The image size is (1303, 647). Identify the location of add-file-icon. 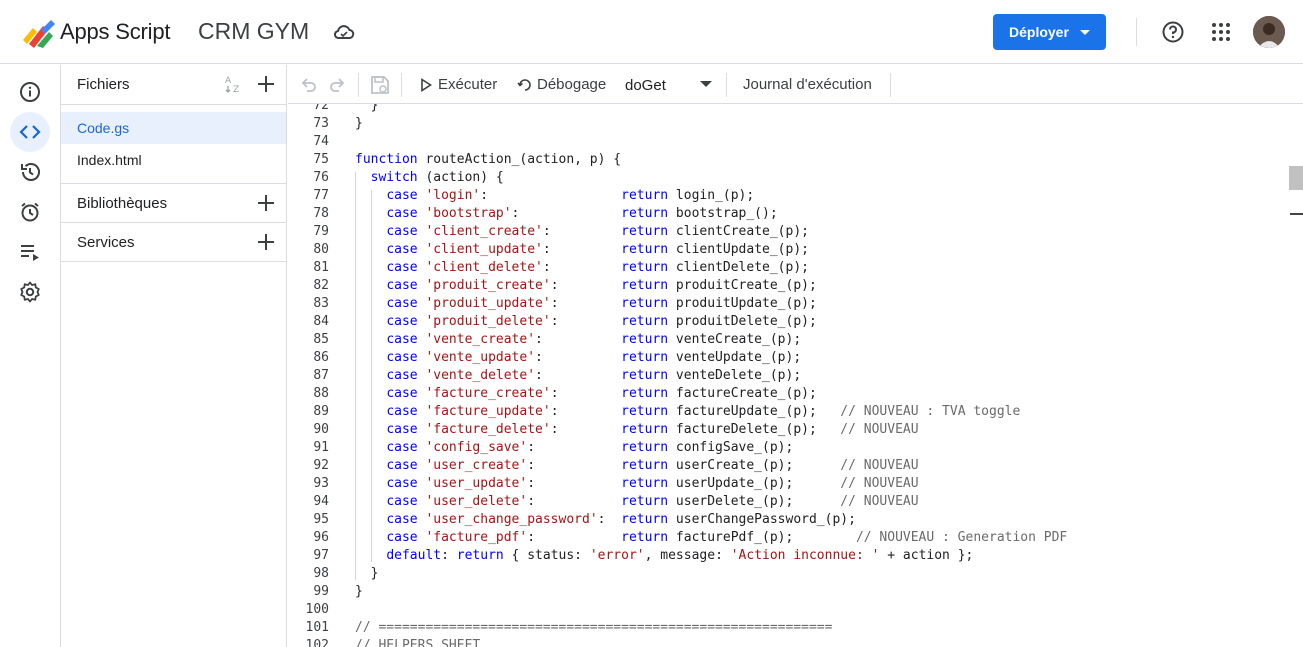
(266, 84).